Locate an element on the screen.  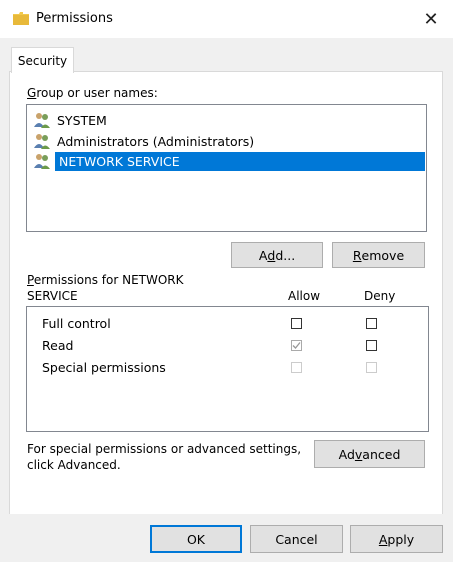
deny-full-control-checkbox is located at coordinates (371, 323).